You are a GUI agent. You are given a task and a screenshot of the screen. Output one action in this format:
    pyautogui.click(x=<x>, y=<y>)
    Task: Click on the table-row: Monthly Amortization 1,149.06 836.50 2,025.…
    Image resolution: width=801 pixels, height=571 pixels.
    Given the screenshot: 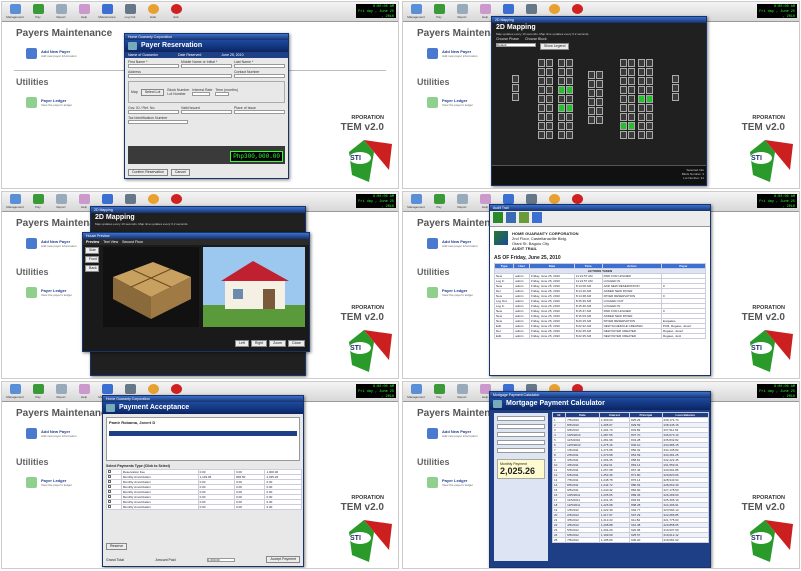 What is the action you would take?
    pyautogui.click(x=204, y=477)
    